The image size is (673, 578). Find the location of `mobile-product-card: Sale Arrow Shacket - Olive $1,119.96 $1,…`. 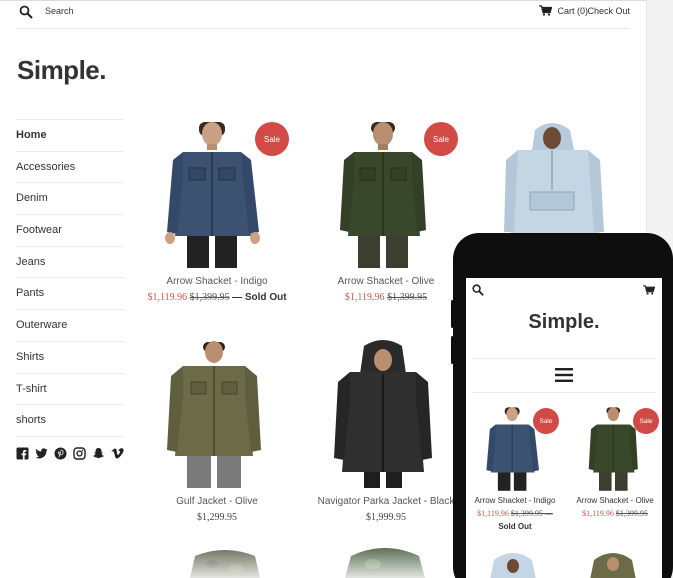

mobile-product-card: Sale Arrow Shacket - Olive $1,119.96 $1,… is located at coordinates (615, 462).